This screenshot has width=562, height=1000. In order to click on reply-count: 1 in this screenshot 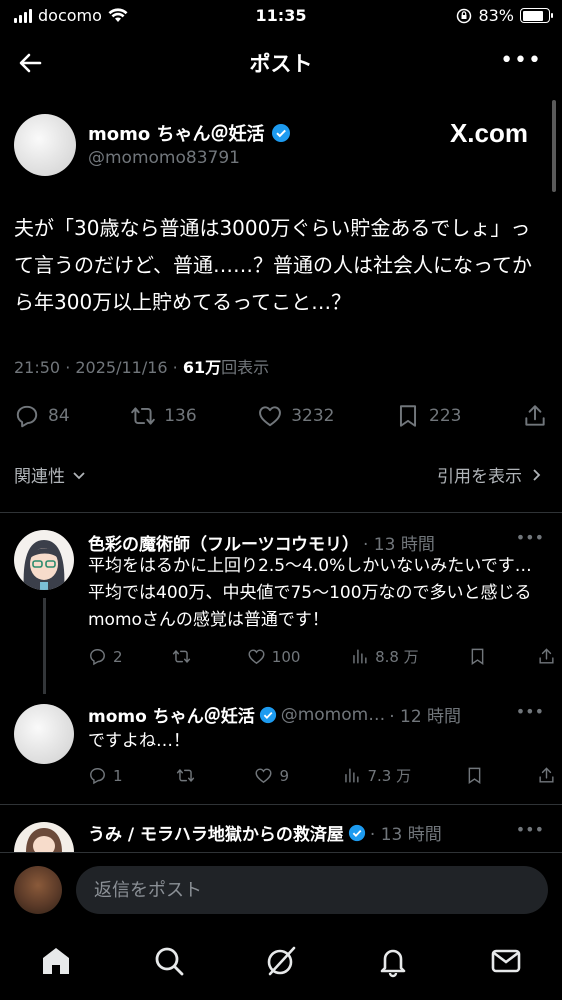, I will do `click(118, 775)`.